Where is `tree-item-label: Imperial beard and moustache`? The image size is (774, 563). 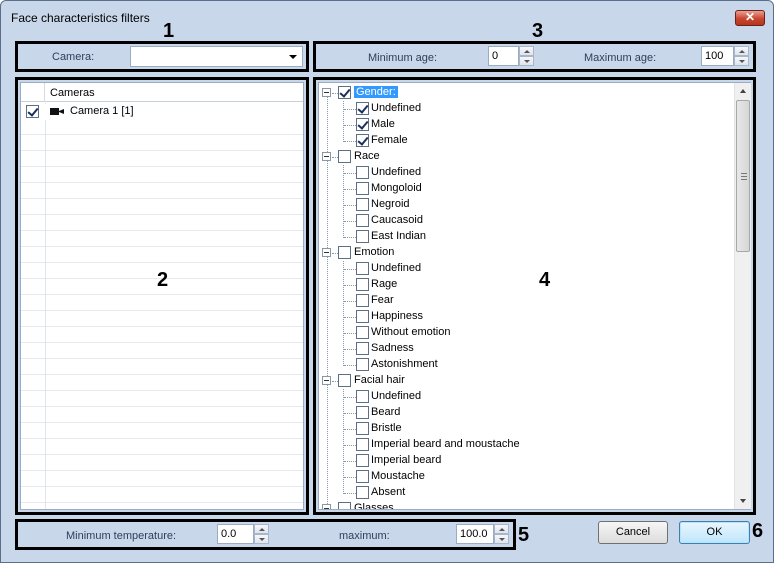 tree-item-label: Imperial beard and moustache is located at coordinates (445, 444).